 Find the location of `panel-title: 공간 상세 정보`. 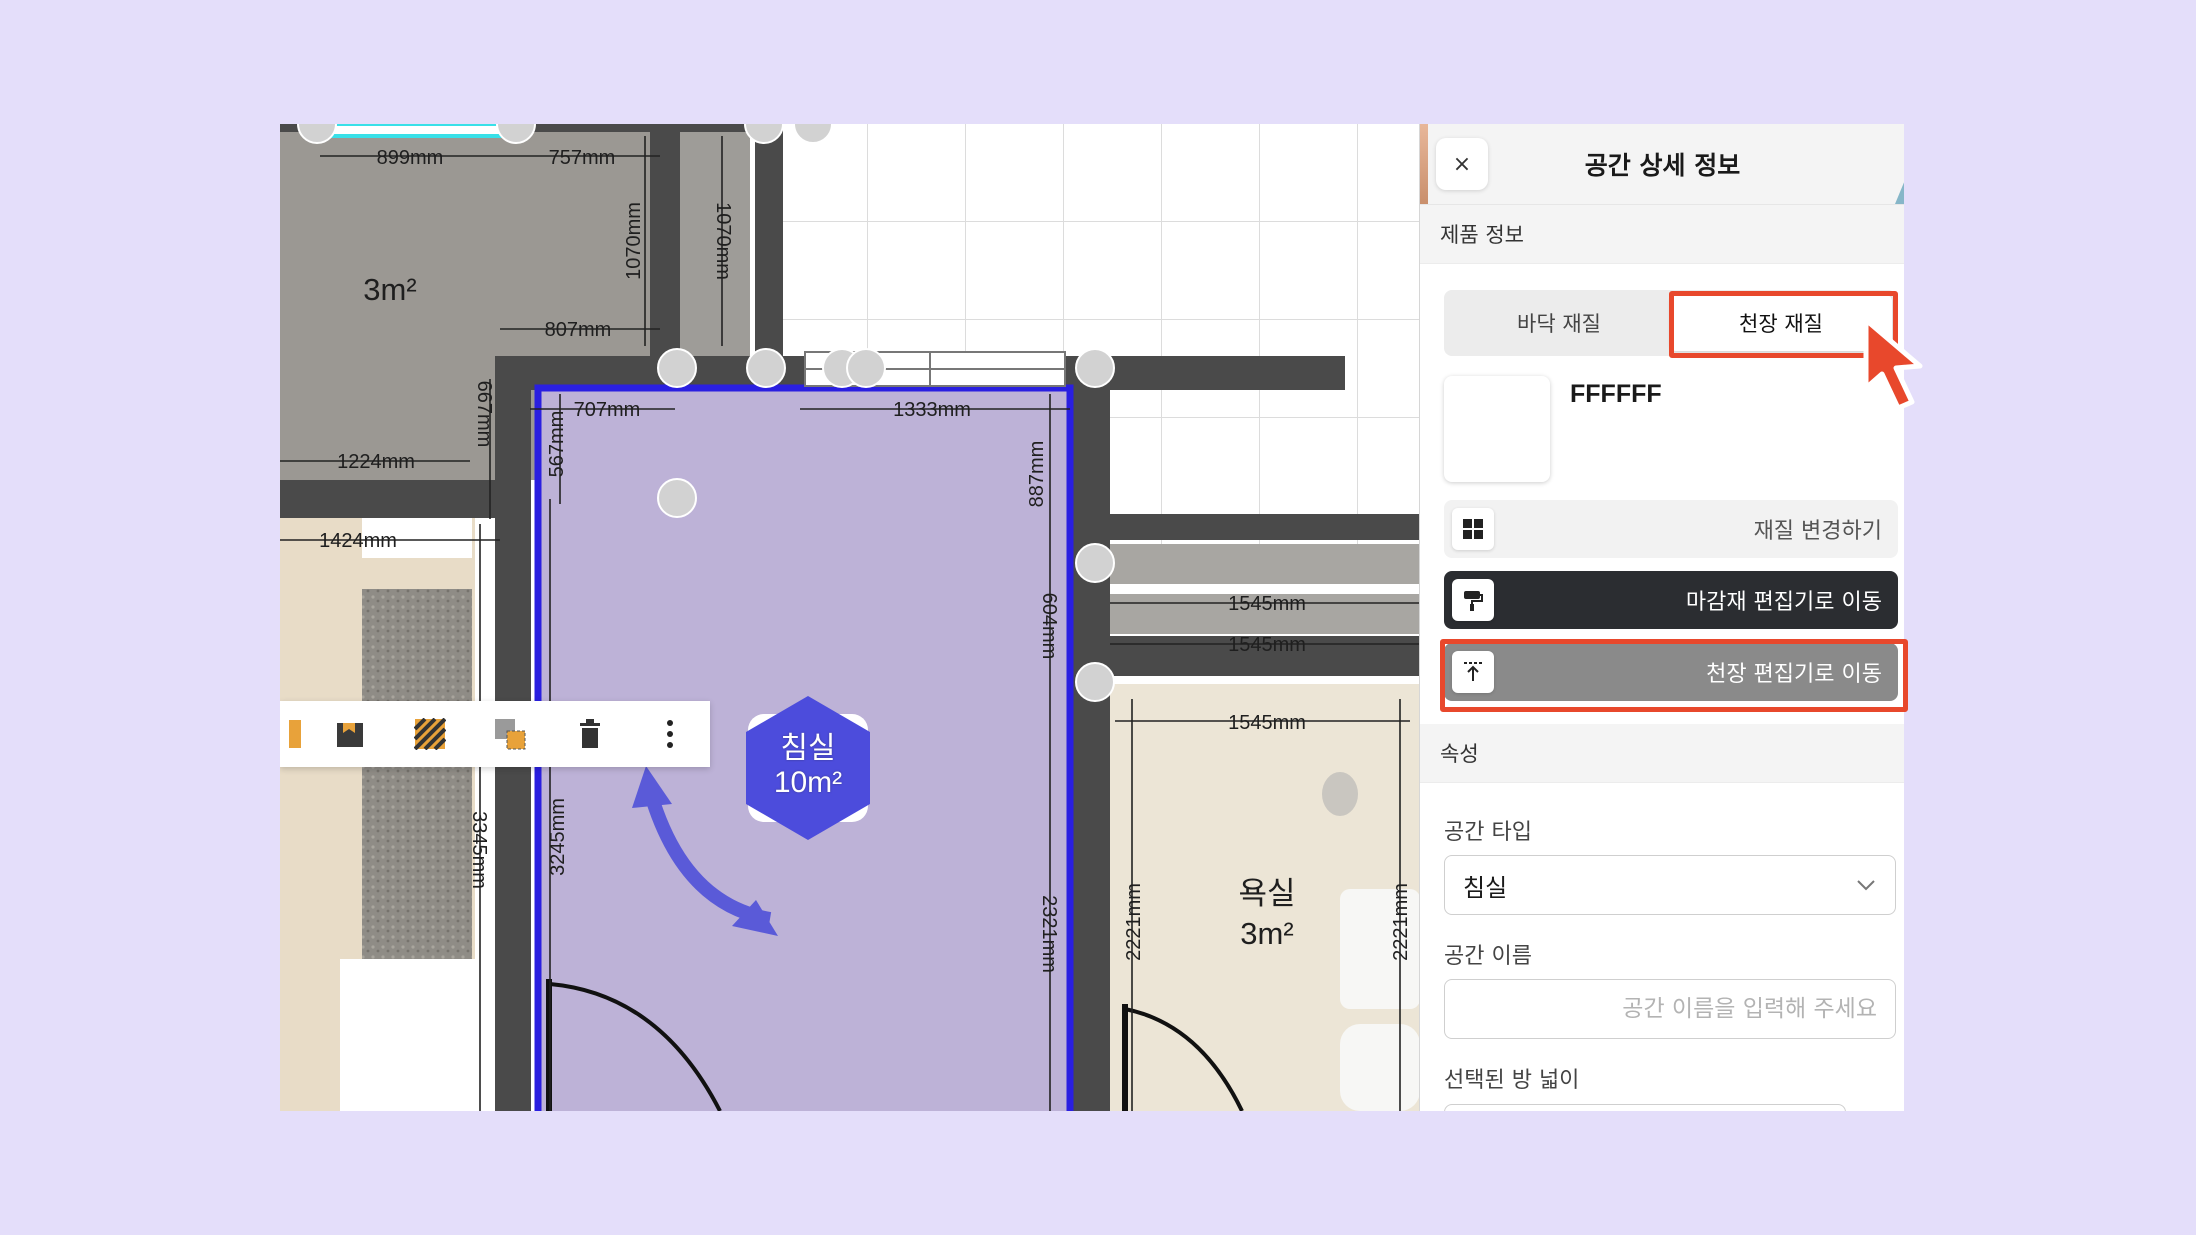

panel-title: 공간 상세 정보 is located at coordinates (1662, 165).